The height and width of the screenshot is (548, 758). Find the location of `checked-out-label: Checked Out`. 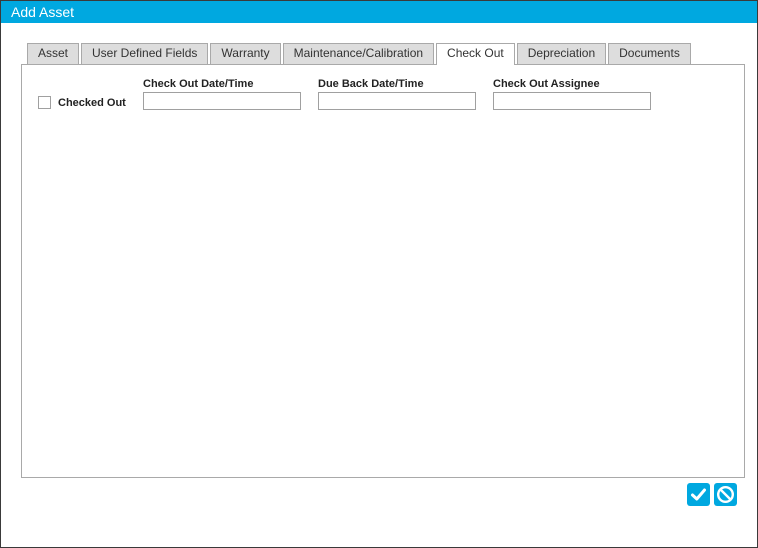

checked-out-label: Checked Out is located at coordinates (92, 102).